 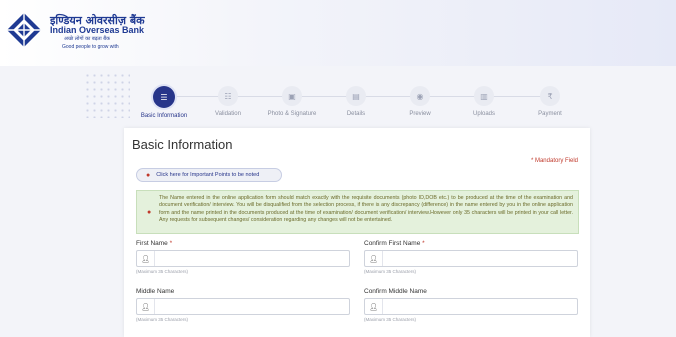 I want to click on step-label: Basic Information, so click(x=164, y=116).